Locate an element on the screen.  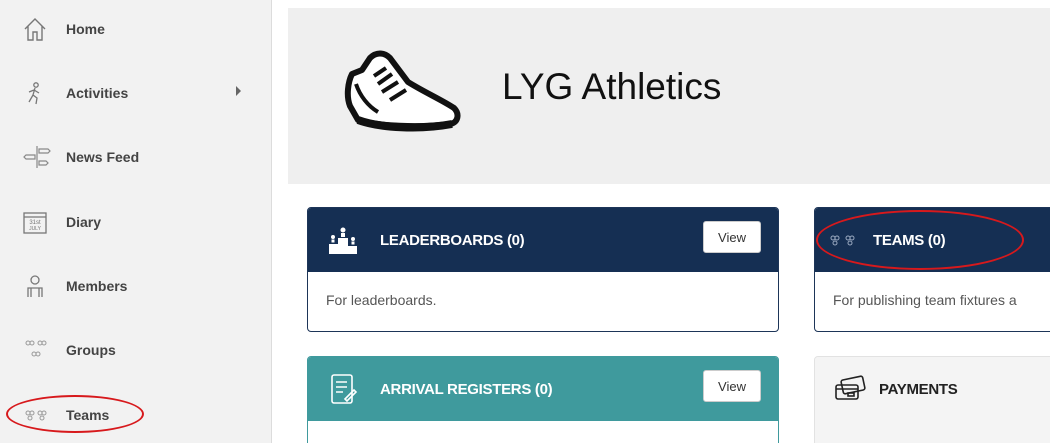
content-gutter is located at coordinates (280, 221).